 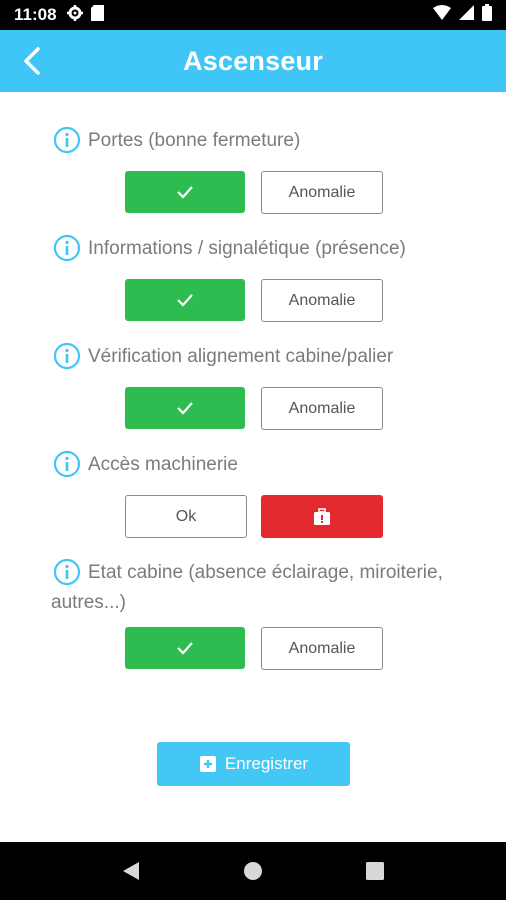 I want to click on system-nav-bar, so click(x=253, y=871).